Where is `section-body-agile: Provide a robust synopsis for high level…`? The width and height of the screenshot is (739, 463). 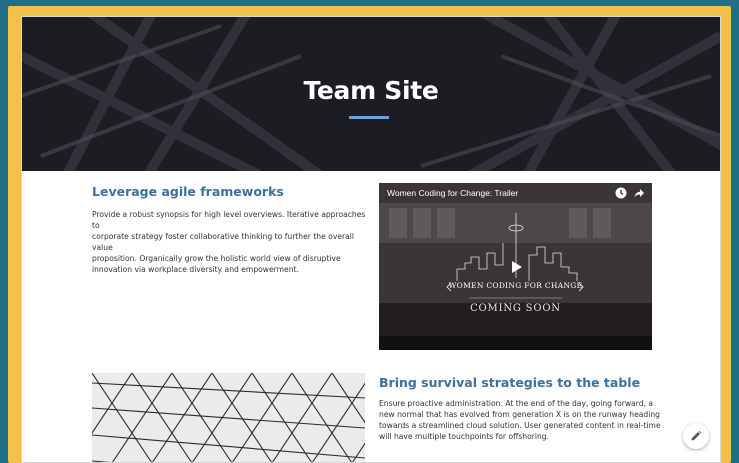 section-body-agile: Provide a robust synopsis for high level… is located at coordinates (232, 242).